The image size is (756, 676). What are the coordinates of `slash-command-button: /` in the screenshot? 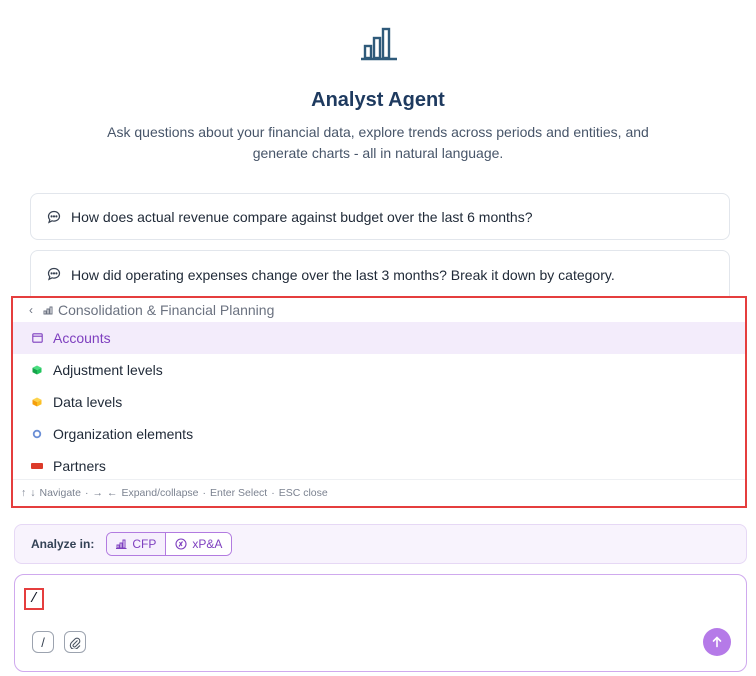 It's located at (43, 642).